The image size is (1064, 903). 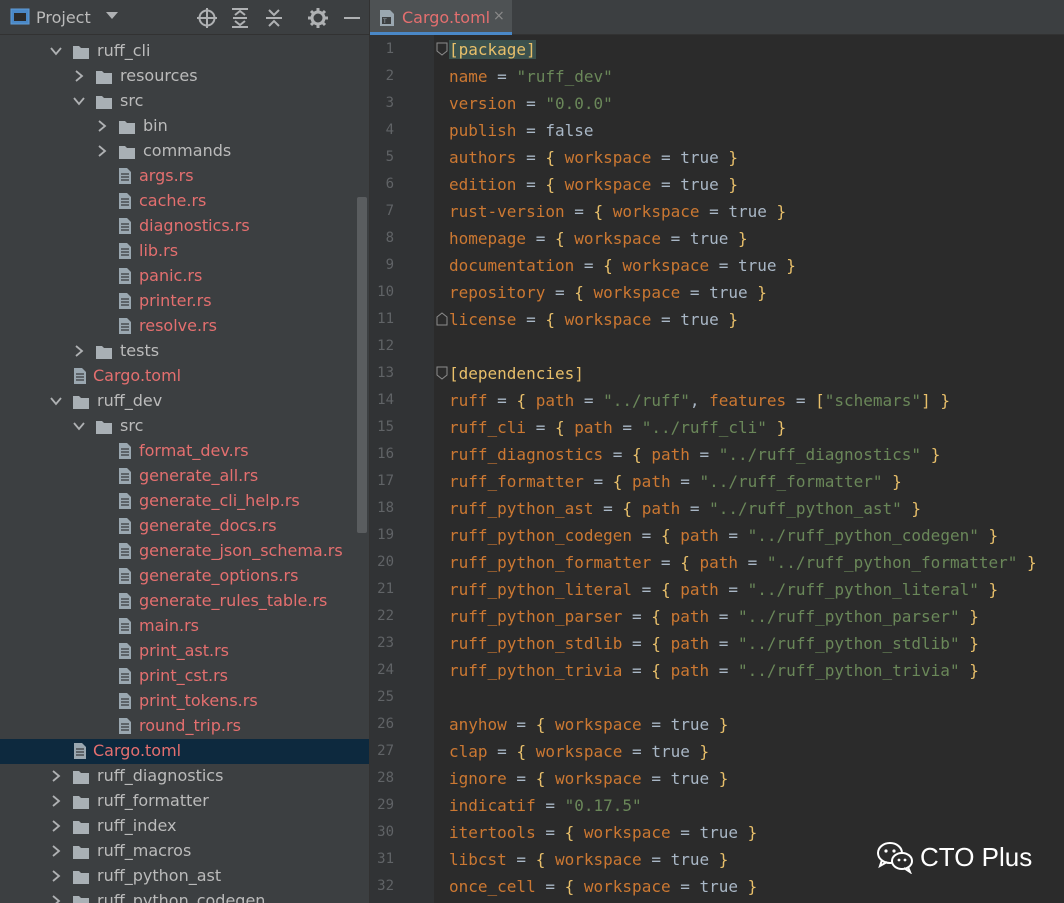 I want to click on code-text: indicatif = "0.17.5", so click(x=545, y=805).